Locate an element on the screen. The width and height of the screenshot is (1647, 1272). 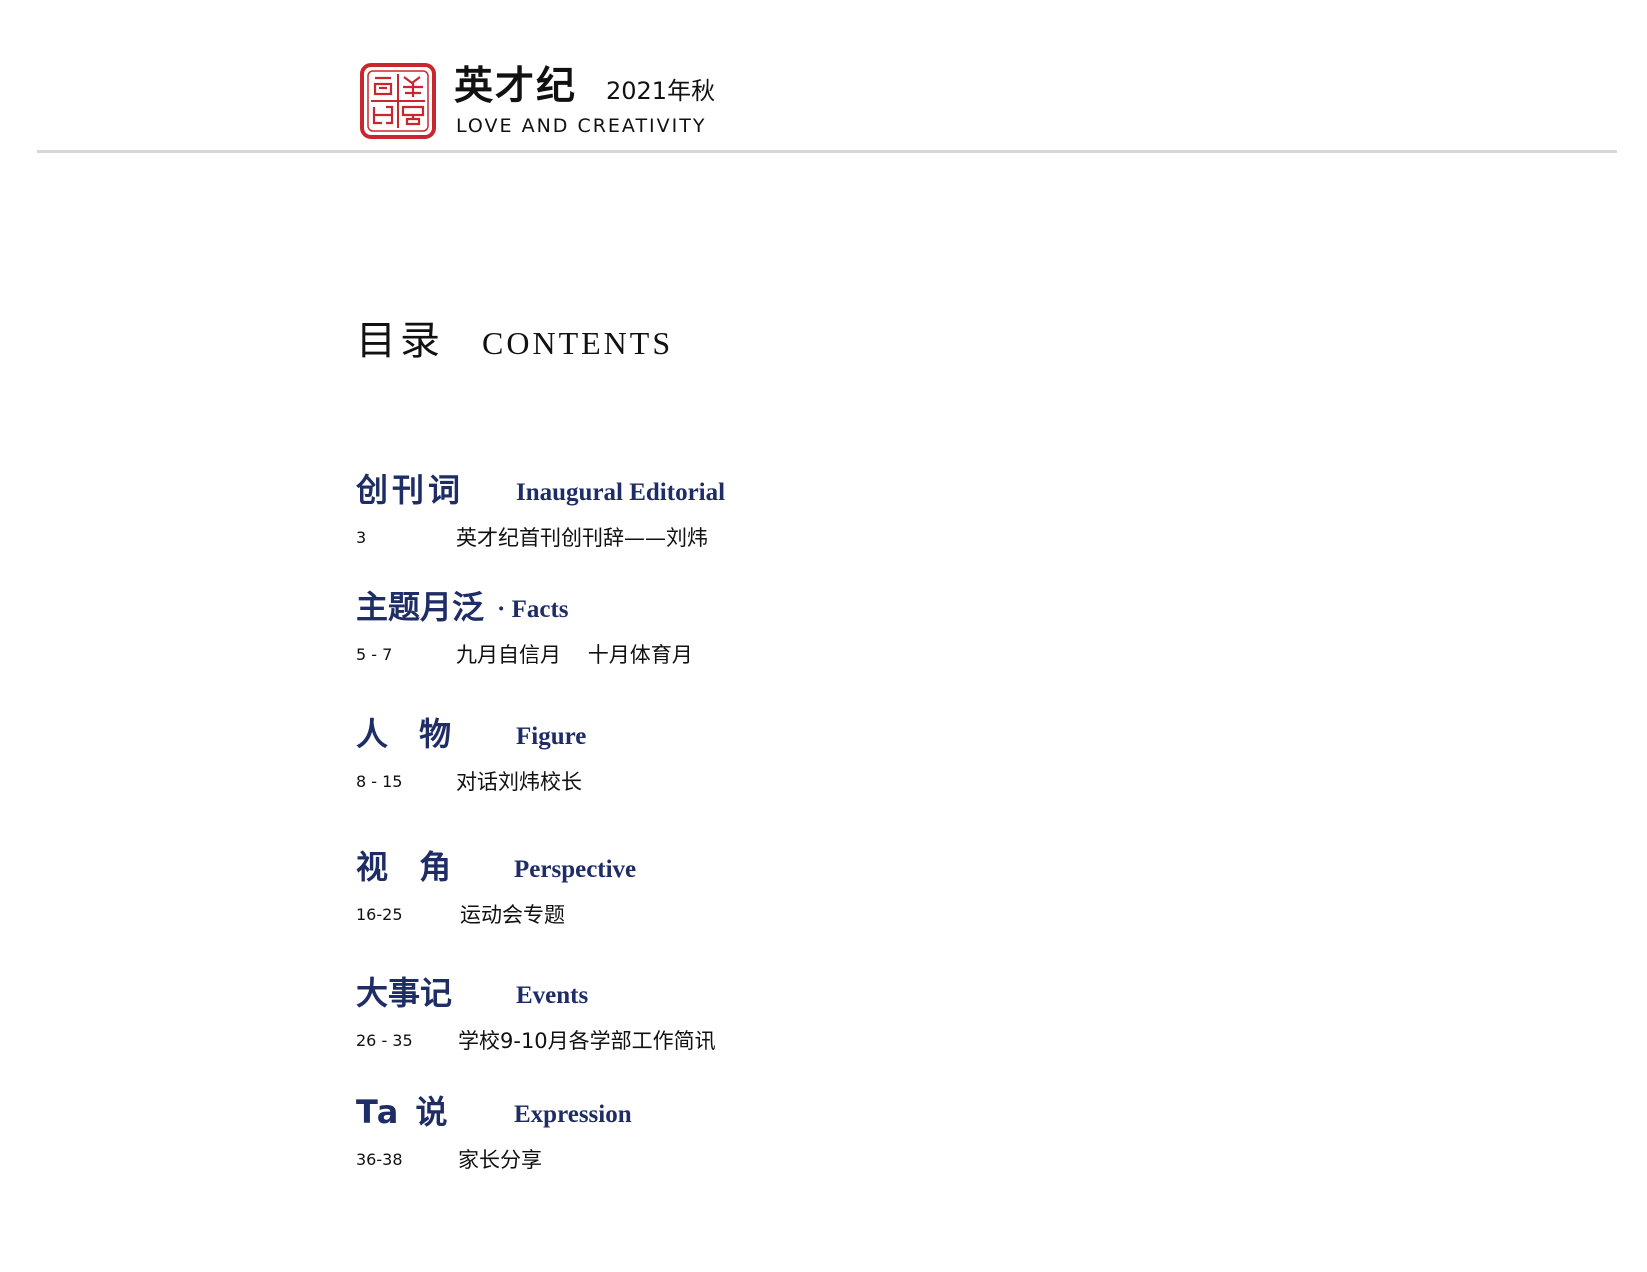
section-title-cn: 主题月泛 is located at coordinates (420, 607).